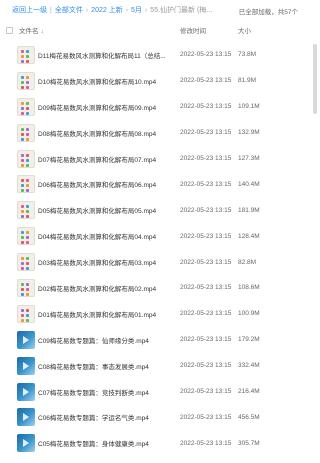 The image size is (320, 463). Describe the element at coordinates (249, 314) in the screenshot. I see `file-size: 100.9M` at that location.